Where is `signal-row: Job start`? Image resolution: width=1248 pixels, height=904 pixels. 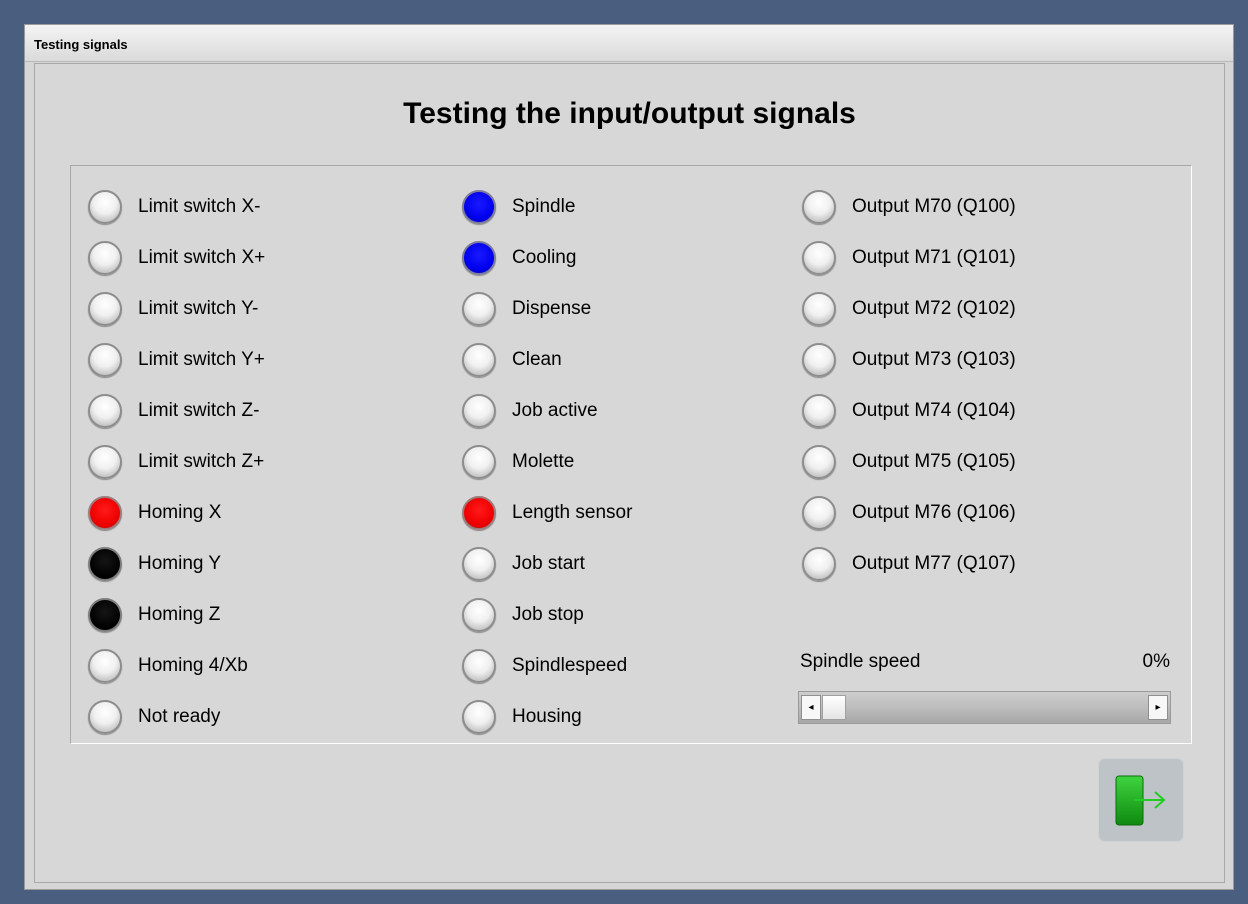 signal-row: Job start is located at coordinates (547, 563).